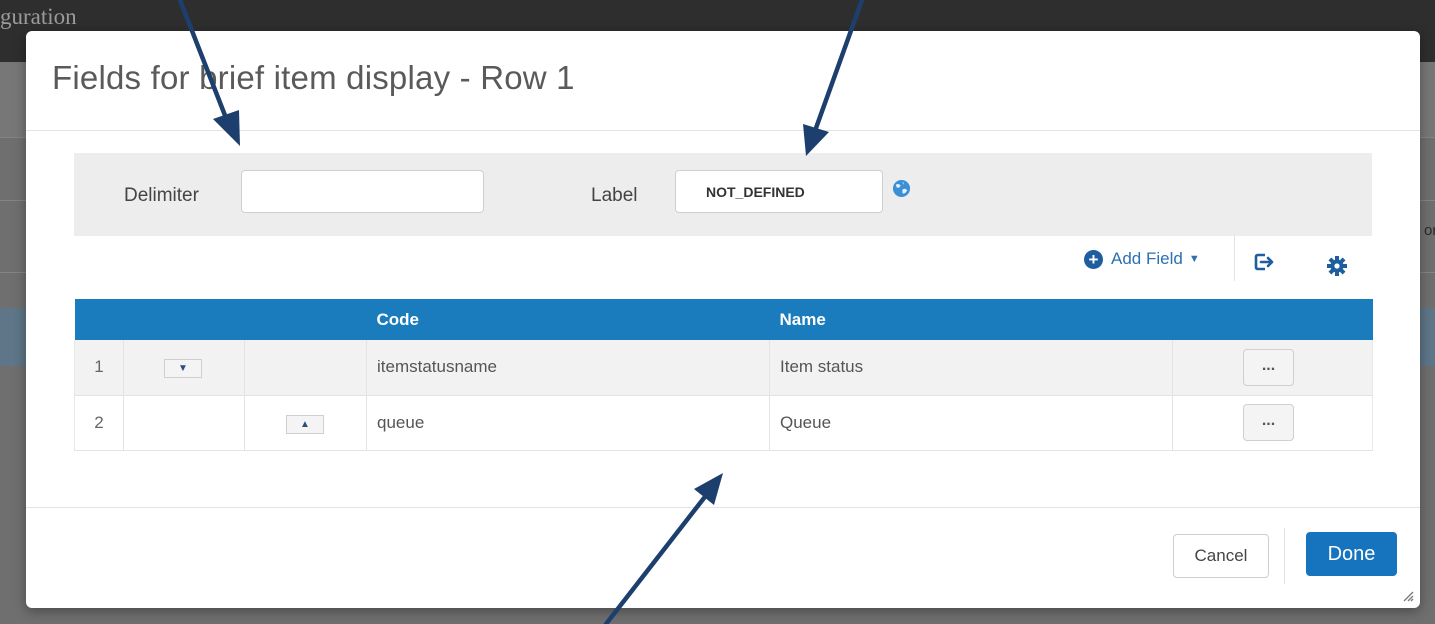  I want to click on caret-up-icon: ▲, so click(305, 424).